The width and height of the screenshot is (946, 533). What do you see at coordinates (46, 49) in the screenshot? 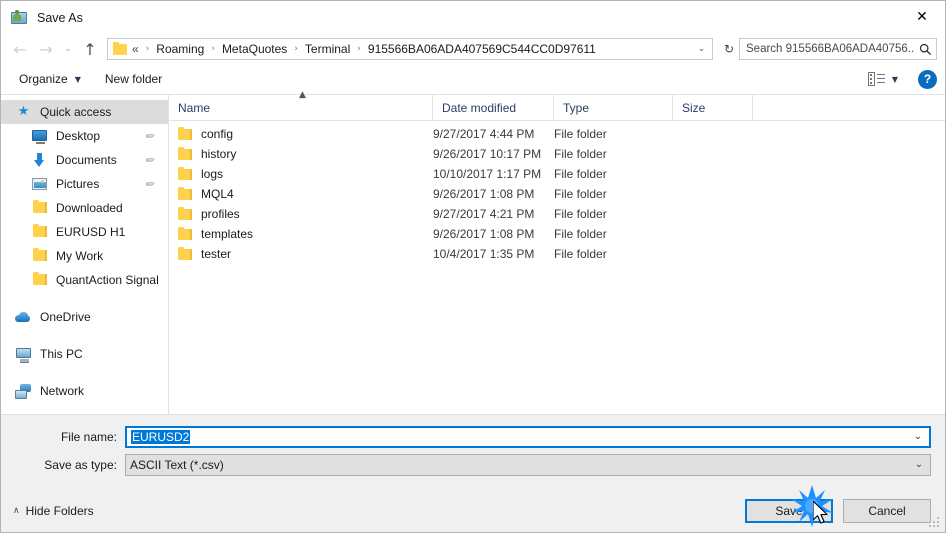
I see `forward-button: →` at bounding box center [46, 49].